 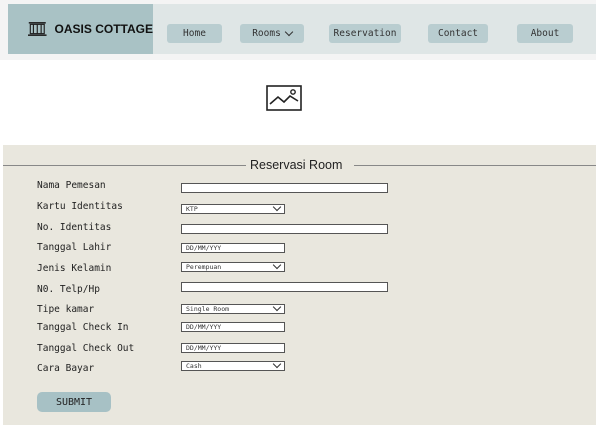 What do you see at coordinates (233, 365) in the screenshot?
I see `cara-bayar-select: Cash` at bounding box center [233, 365].